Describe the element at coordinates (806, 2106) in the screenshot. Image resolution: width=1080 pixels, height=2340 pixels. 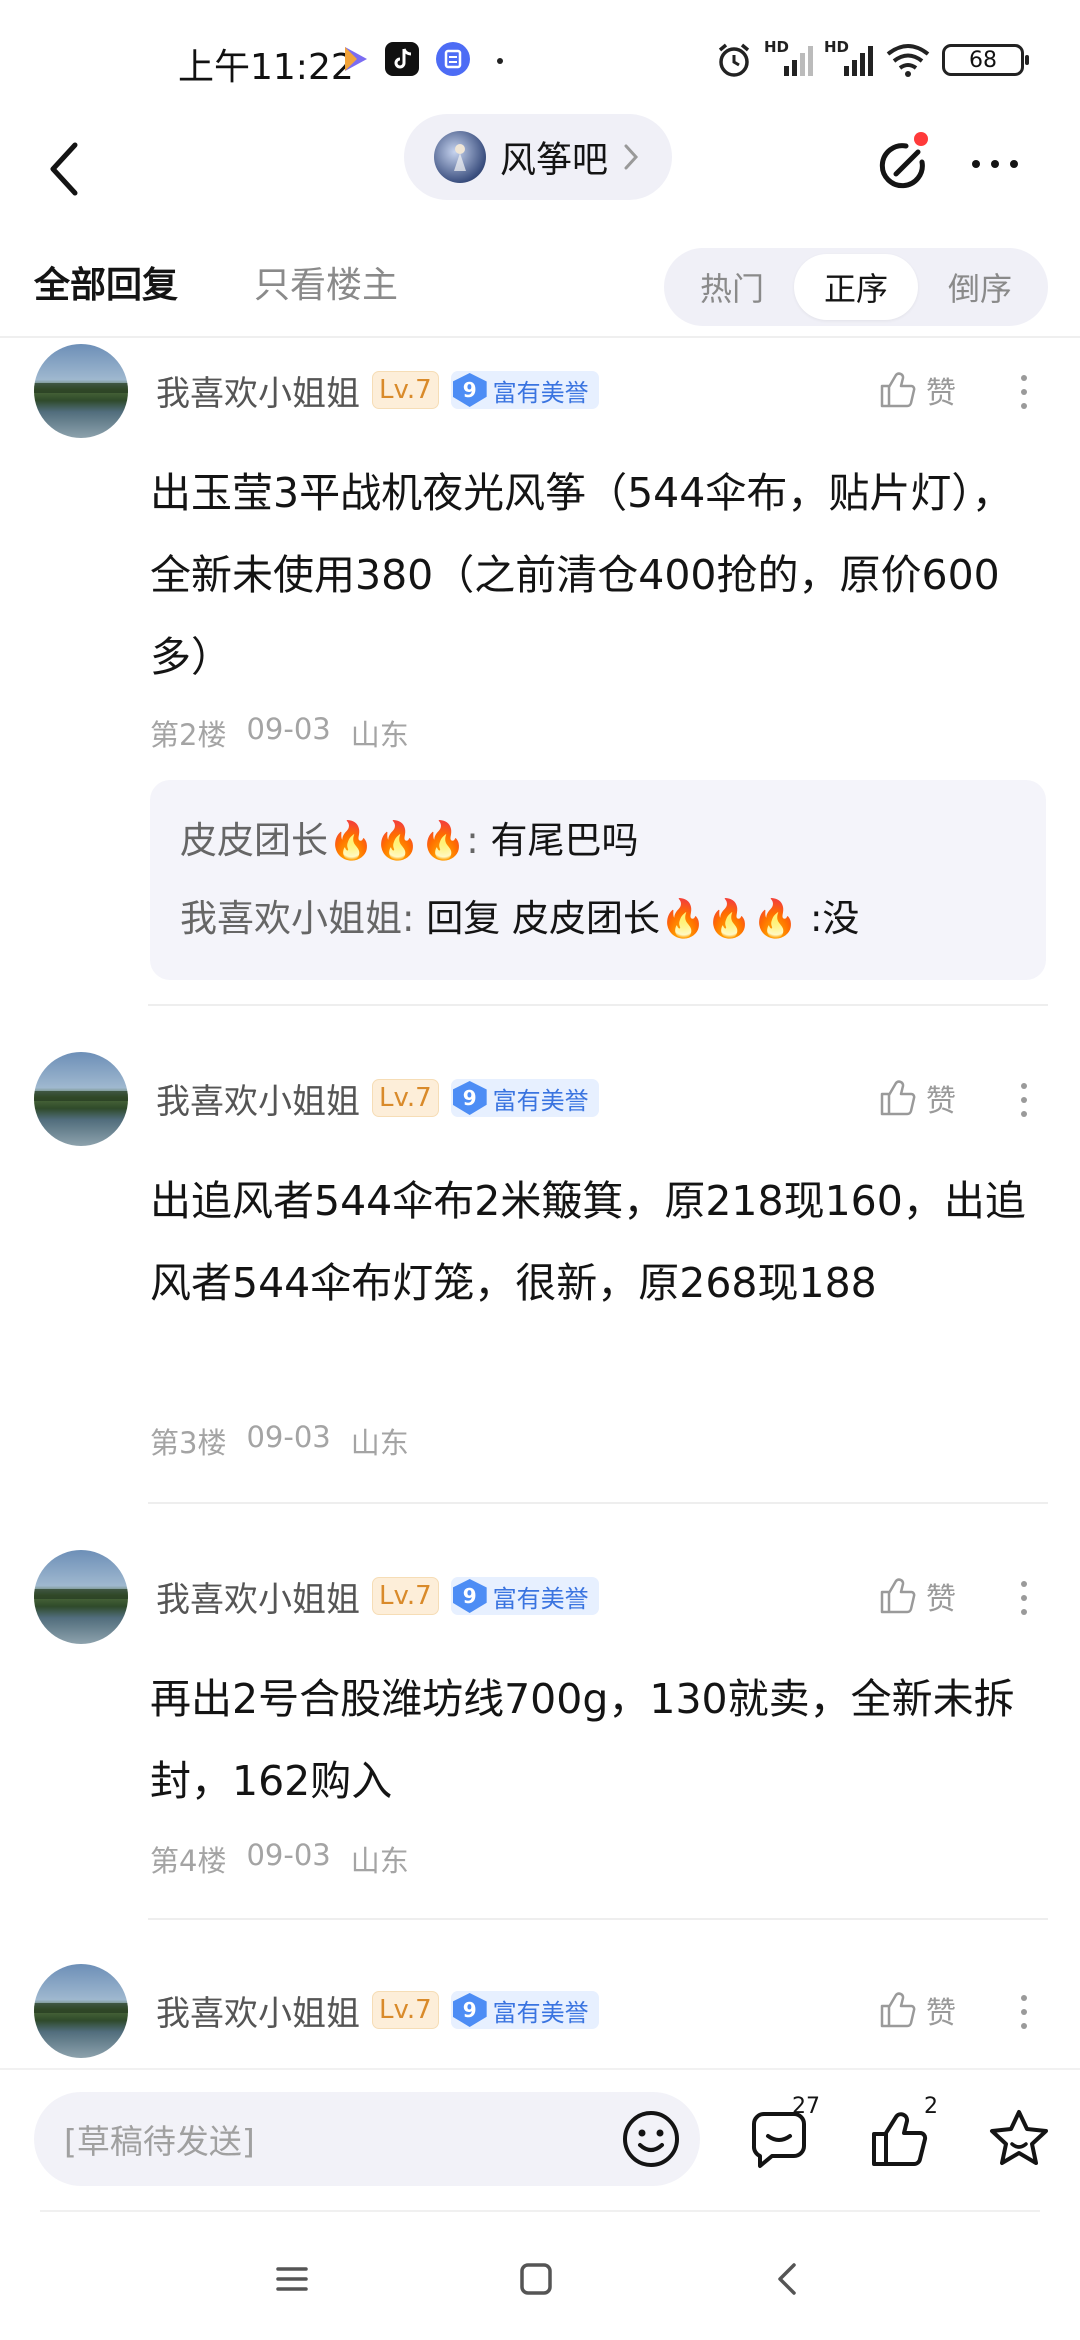
I see `comment-count: 27` at that location.